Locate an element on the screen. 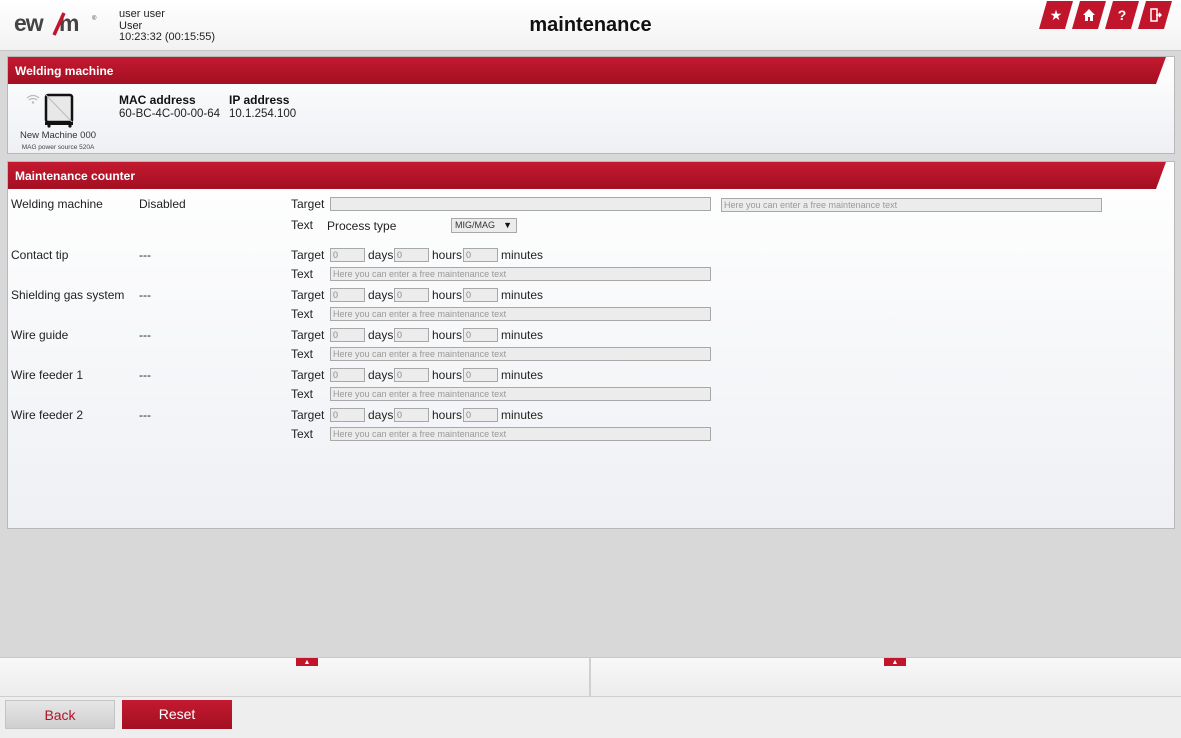 The width and height of the screenshot is (1181, 738). ip-address-block: IP address 10.1.254.100 is located at coordinates (262, 106).